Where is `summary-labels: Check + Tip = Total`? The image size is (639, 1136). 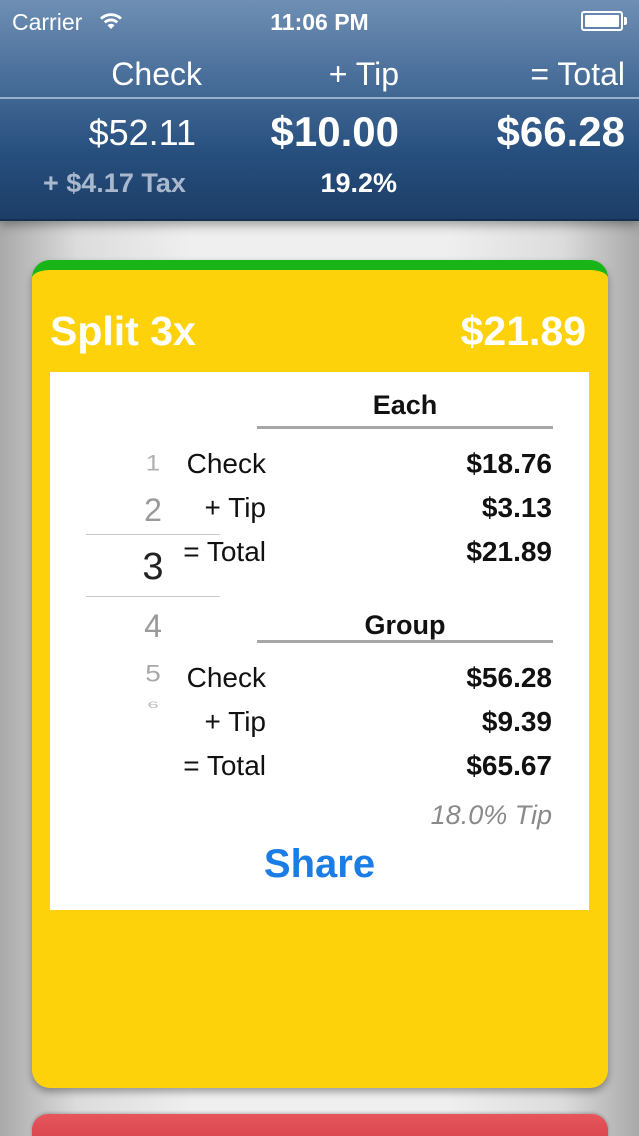 summary-labels: Check + Tip = Total is located at coordinates (319, 76).